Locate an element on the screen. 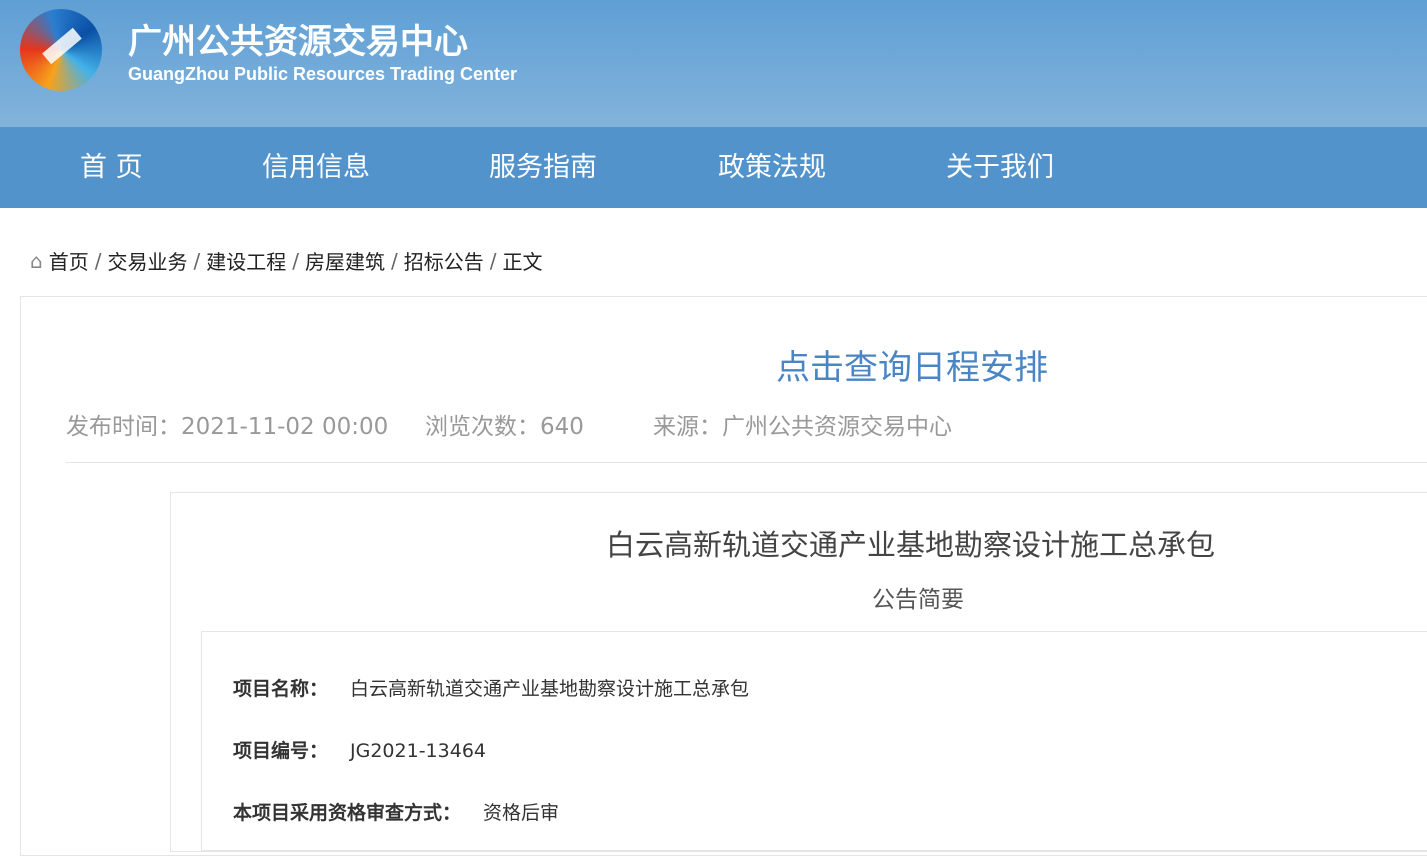 This screenshot has height=856, width=1427. schedule-link: 点击查询日程安排 is located at coordinates (912, 364).